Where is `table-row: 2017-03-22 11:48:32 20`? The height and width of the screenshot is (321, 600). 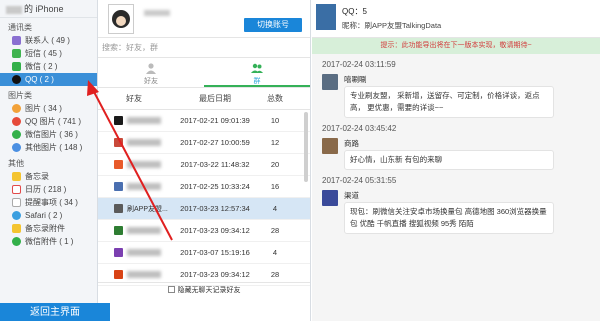
table-row: 2017-03-22 11:48:32 20 is located at coordinates (204, 165).